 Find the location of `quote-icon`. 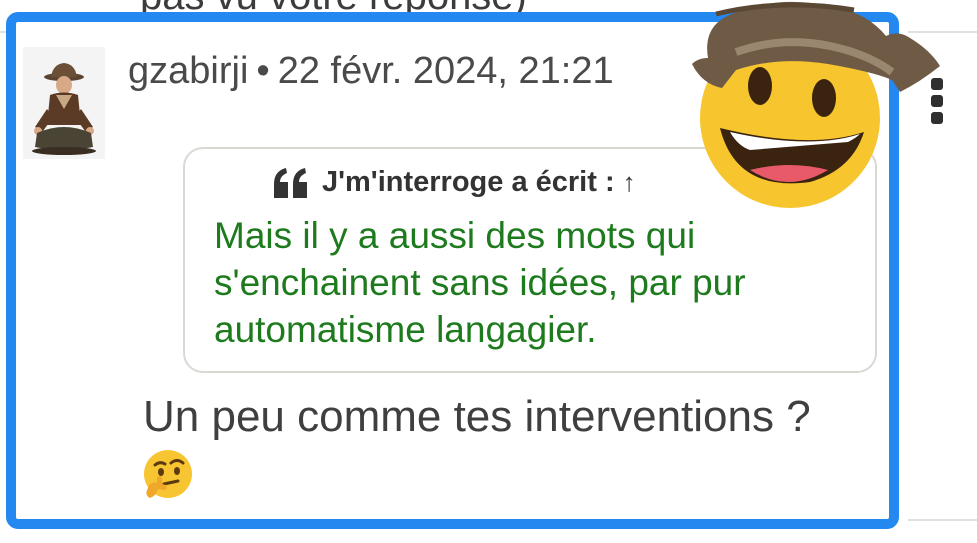

quote-icon is located at coordinates (290, 182).